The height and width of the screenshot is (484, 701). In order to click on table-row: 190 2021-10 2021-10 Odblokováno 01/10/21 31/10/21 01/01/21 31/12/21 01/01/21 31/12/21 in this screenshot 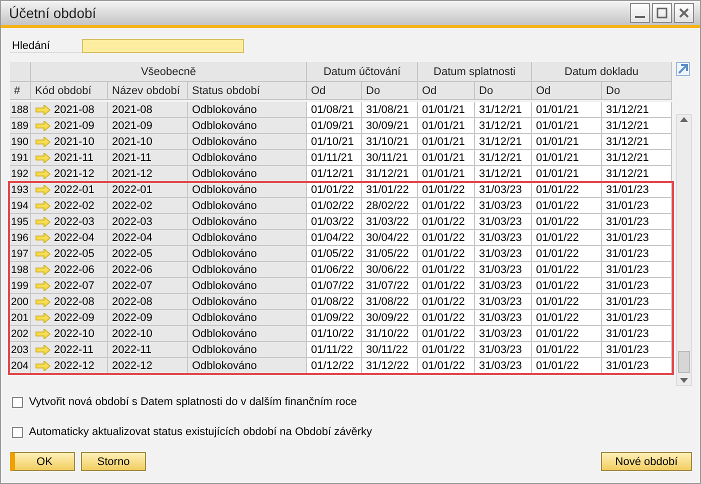, I will do `click(341, 142)`.